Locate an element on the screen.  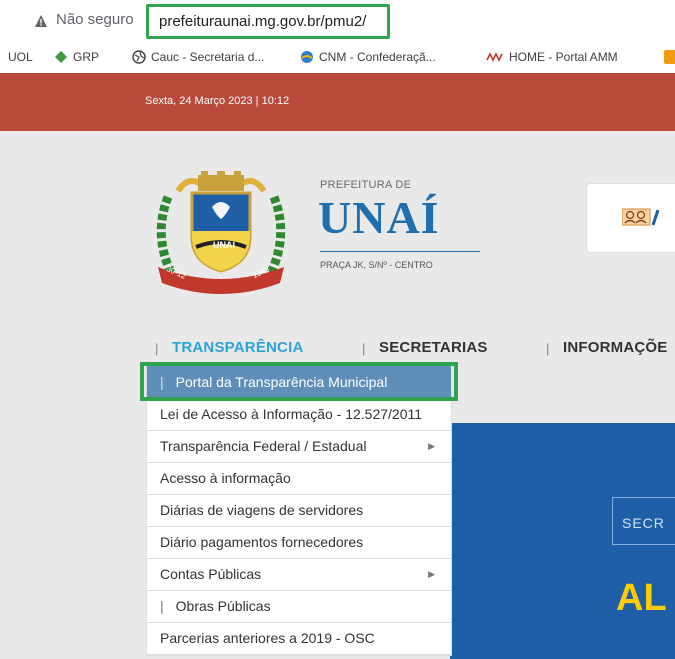
green-diamond-icon is located at coordinates (61, 57).